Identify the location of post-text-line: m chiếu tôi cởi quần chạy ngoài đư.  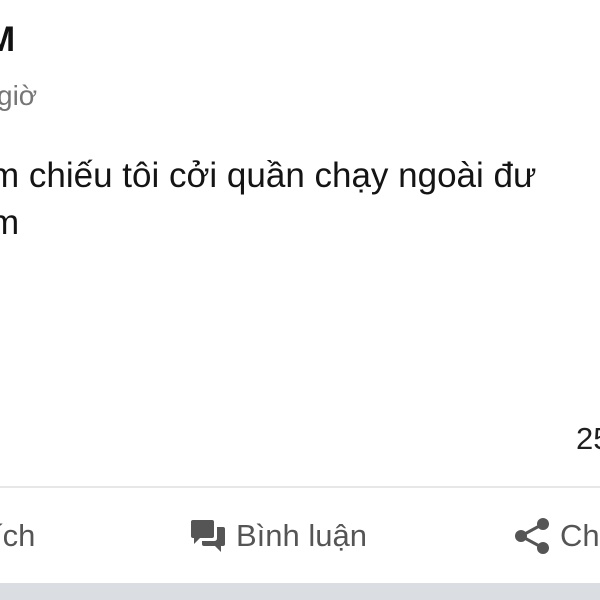
(268, 175).